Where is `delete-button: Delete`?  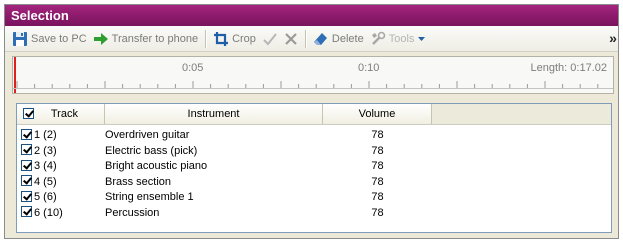 delete-button: Delete is located at coordinates (338, 39).